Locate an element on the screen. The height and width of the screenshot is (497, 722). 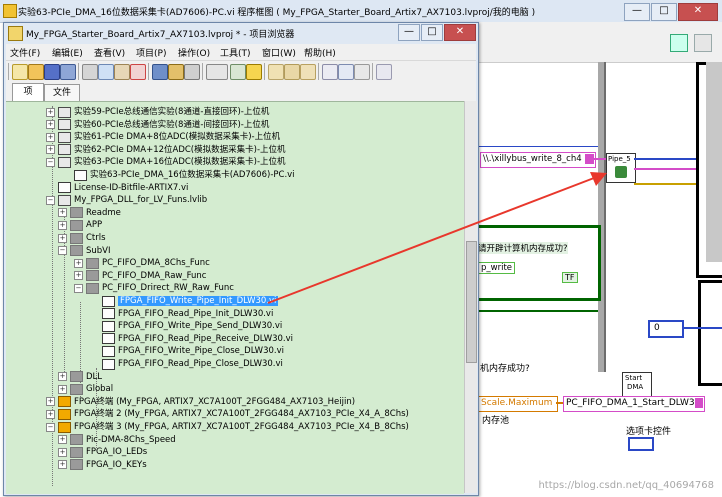
annotation-arrow is located at coordinates (437, 238).